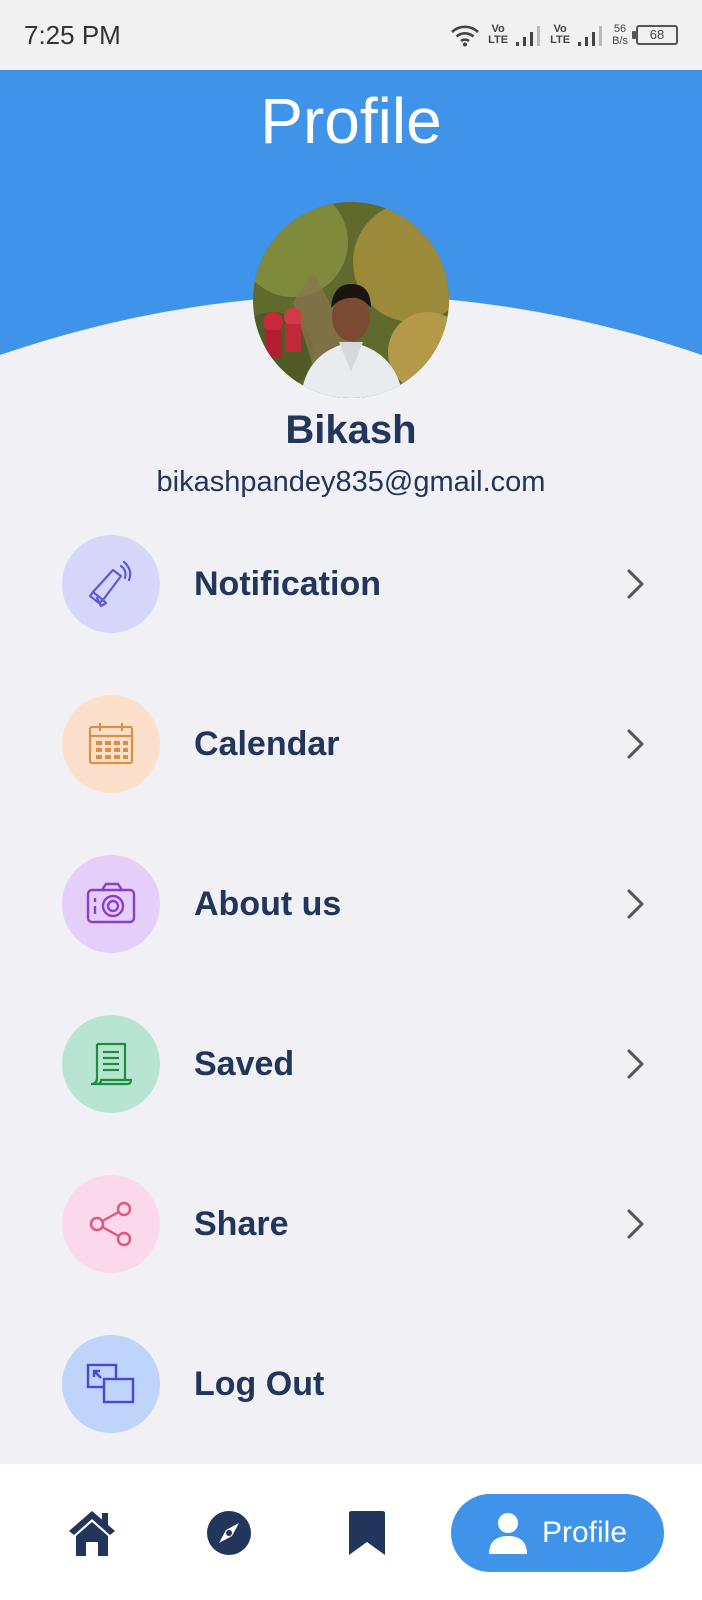 Image resolution: width=702 pixels, height=1600 pixels. What do you see at coordinates (655, 35) in the screenshot?
I see `battery-icon: 68` at bounding box center [655, 35].